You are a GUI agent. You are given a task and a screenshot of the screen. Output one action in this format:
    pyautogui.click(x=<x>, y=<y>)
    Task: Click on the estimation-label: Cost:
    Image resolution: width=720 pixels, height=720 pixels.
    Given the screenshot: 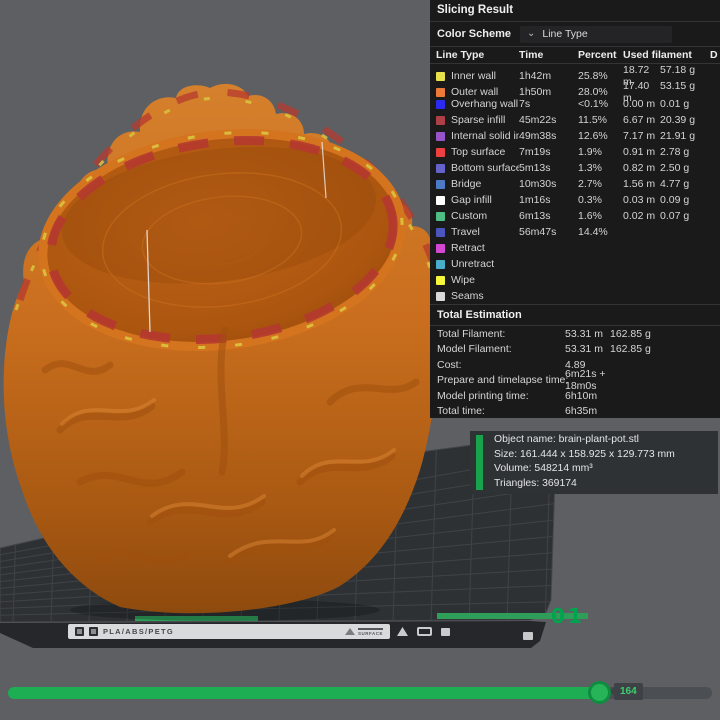 What is the action you would take?
    pyautogui.click(x=449, y=364)
    